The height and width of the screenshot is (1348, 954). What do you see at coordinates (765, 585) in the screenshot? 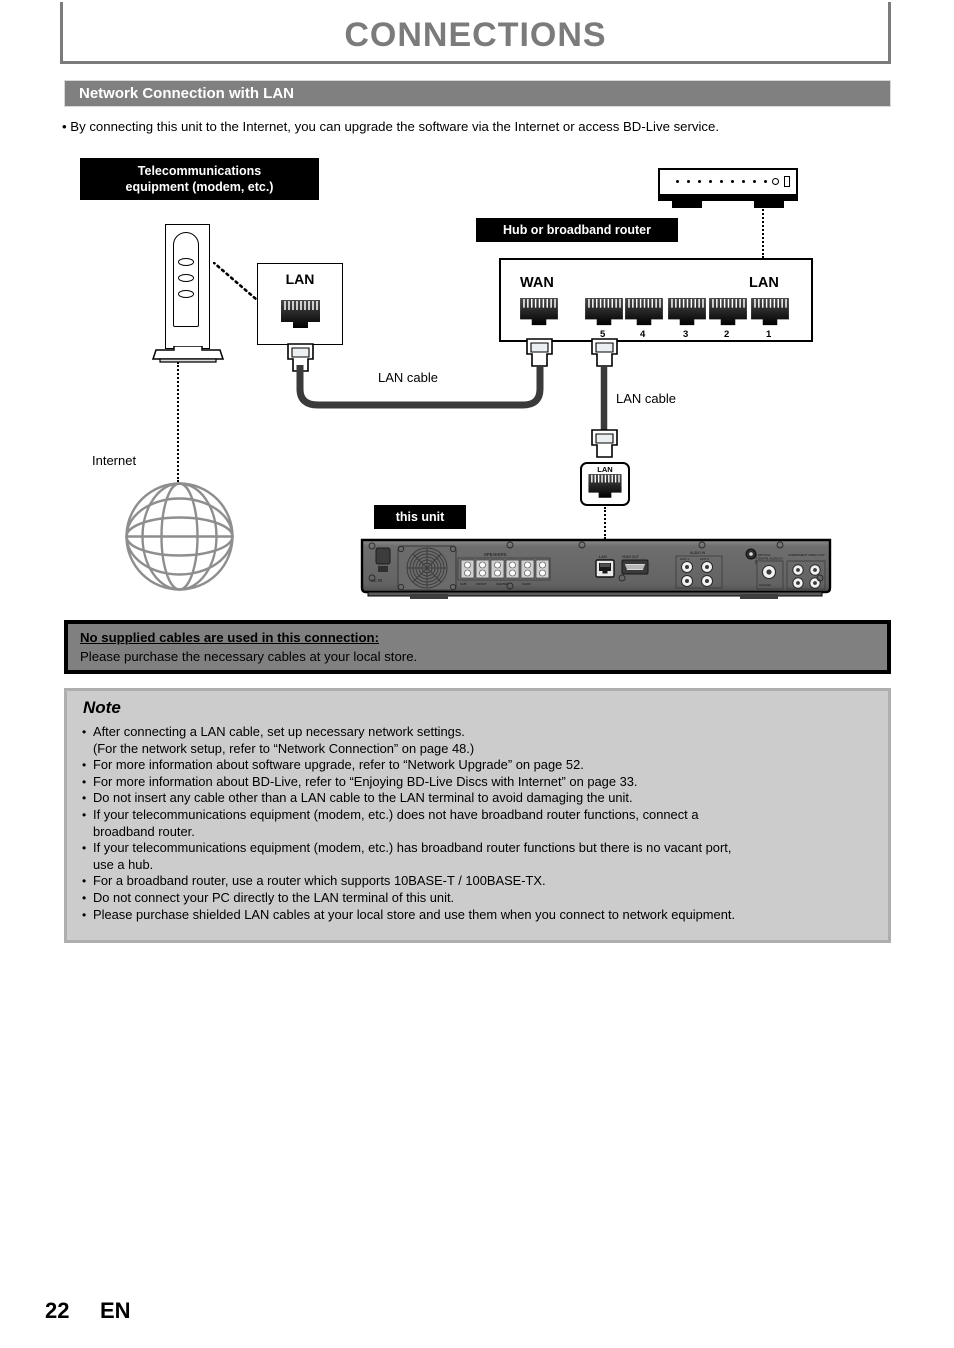
I see `svg-text: COAXIAL` at bounding box center [765, 585].